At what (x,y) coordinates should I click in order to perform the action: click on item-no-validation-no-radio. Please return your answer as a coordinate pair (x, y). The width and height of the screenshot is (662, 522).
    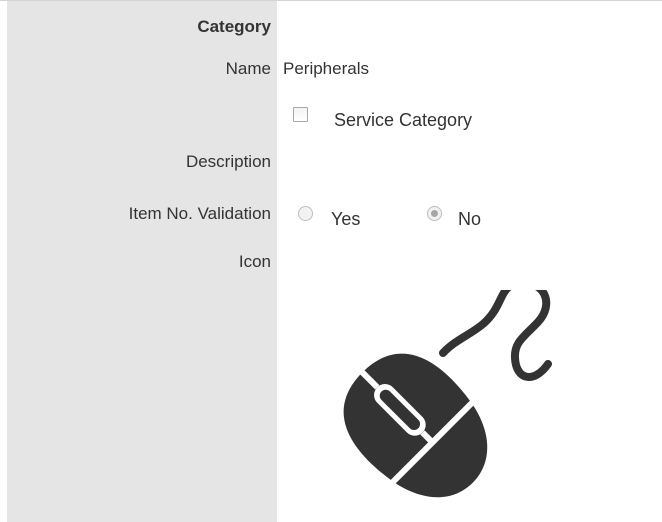
    Looking at the image, I should click on (434, 213).